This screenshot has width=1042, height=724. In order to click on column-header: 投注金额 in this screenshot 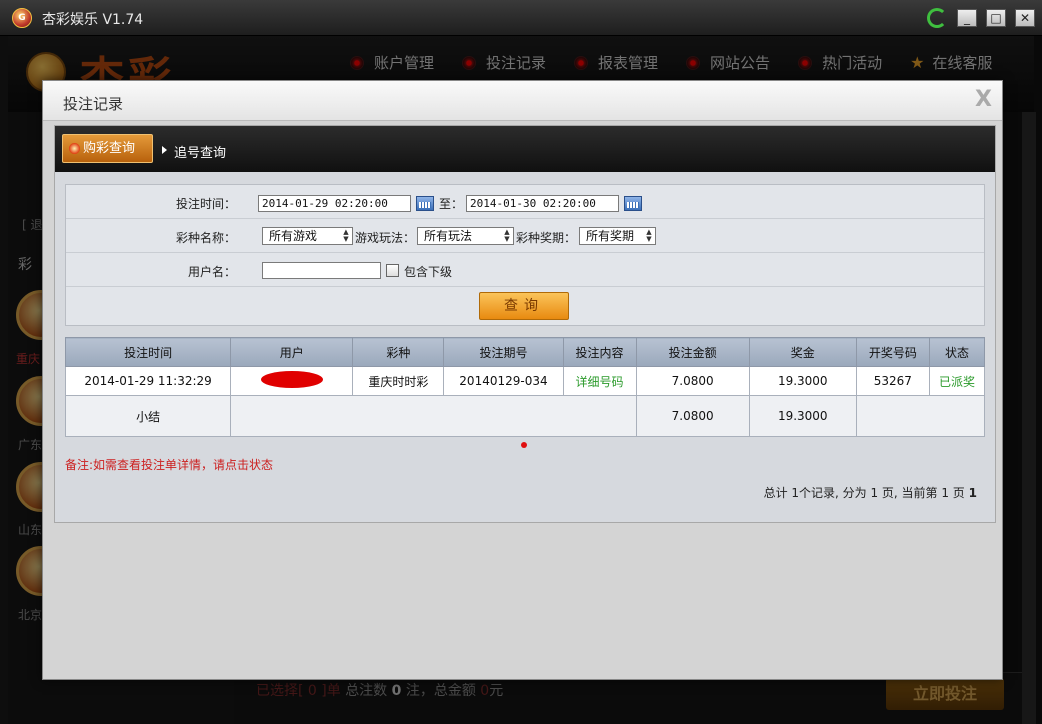, I will do `click(692, 352)`.